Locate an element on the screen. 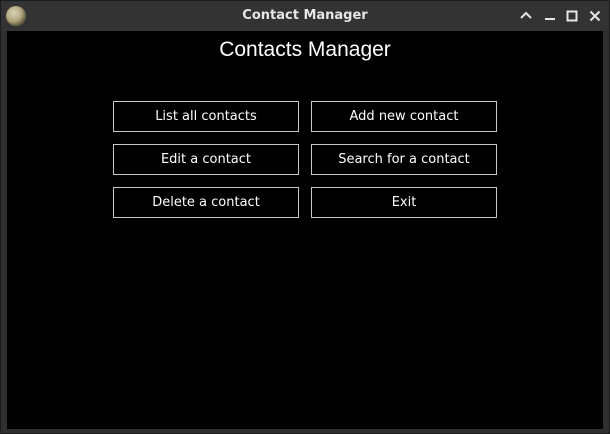 The width and height of the screenshot is (610, 434). page-title: Contacts Manager is located at coordinates (305, 49).